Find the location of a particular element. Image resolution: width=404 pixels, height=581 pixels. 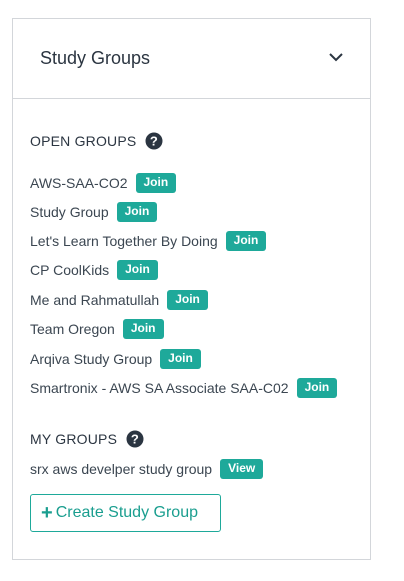

list-item: Let's Learn Together By Doing Join is located at coordinates (148, 241).